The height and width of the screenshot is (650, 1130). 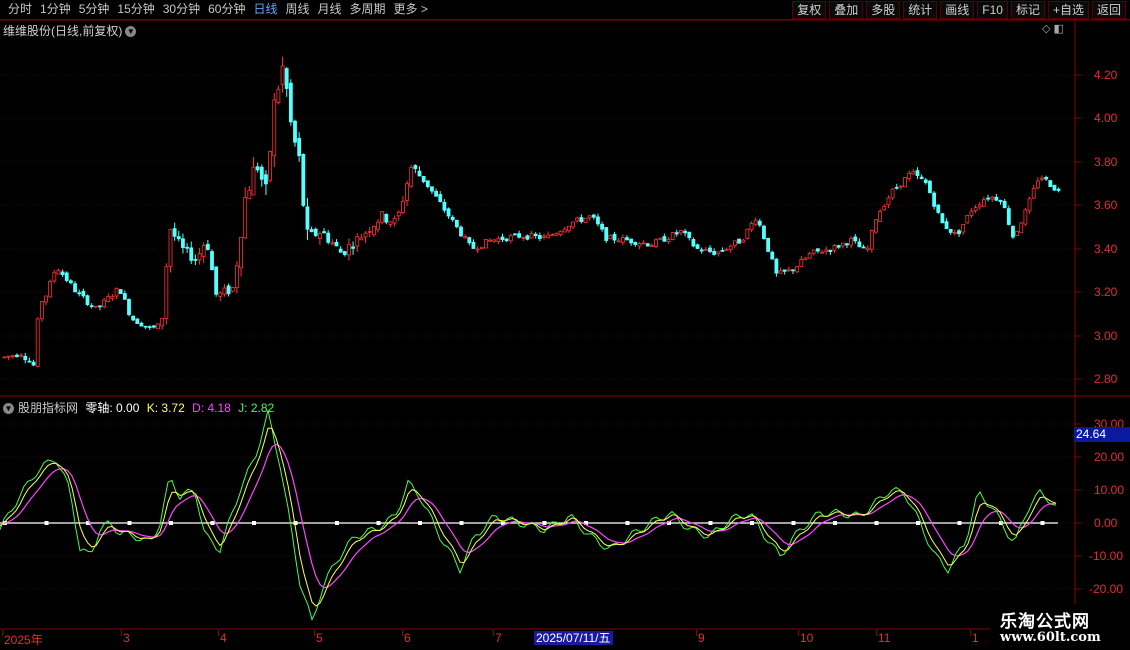 What do you see at coordinates (1106, 75) in the screenshot?
I see `price-tick-label: 4.20` at bounding box center [1106, 75].